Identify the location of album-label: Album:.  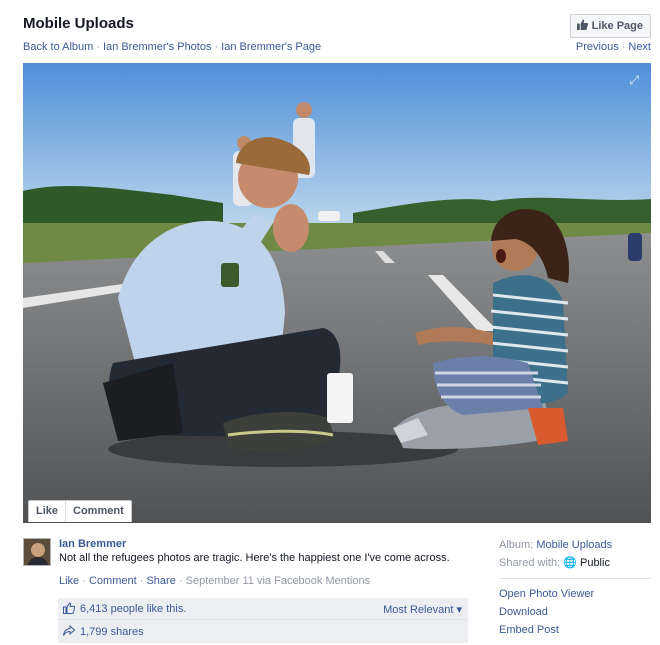
(516, 545).